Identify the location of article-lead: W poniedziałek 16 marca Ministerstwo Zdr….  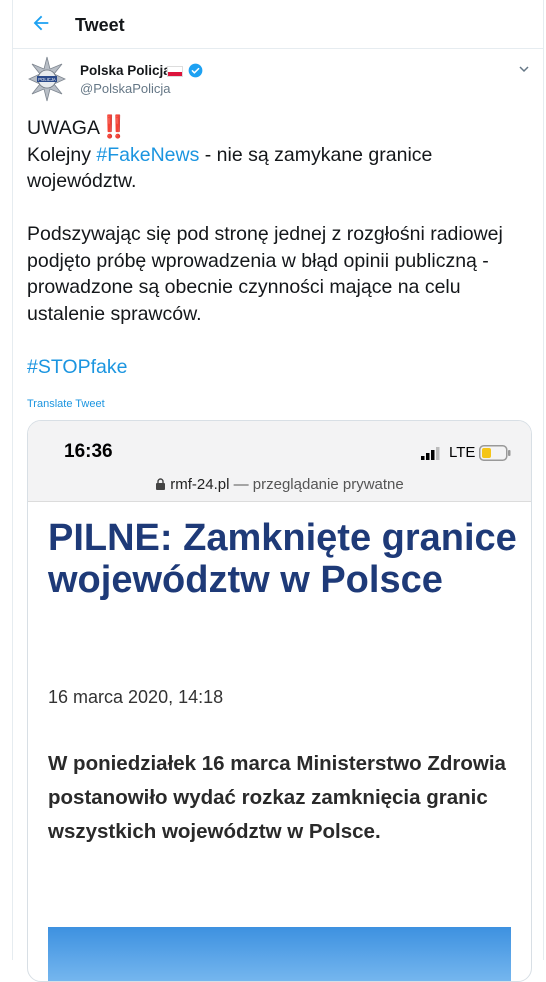
(277, 797).